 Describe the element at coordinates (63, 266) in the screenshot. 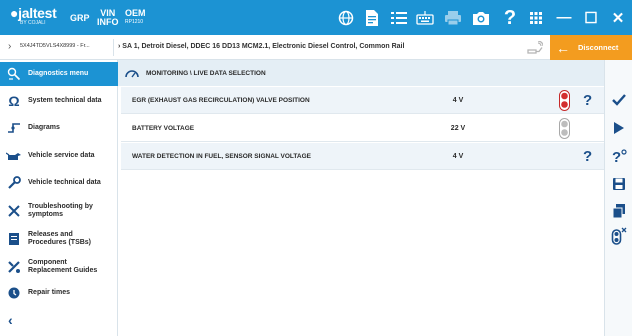

I see `sidebar-item-label: Component Replacement Guides` at that location.